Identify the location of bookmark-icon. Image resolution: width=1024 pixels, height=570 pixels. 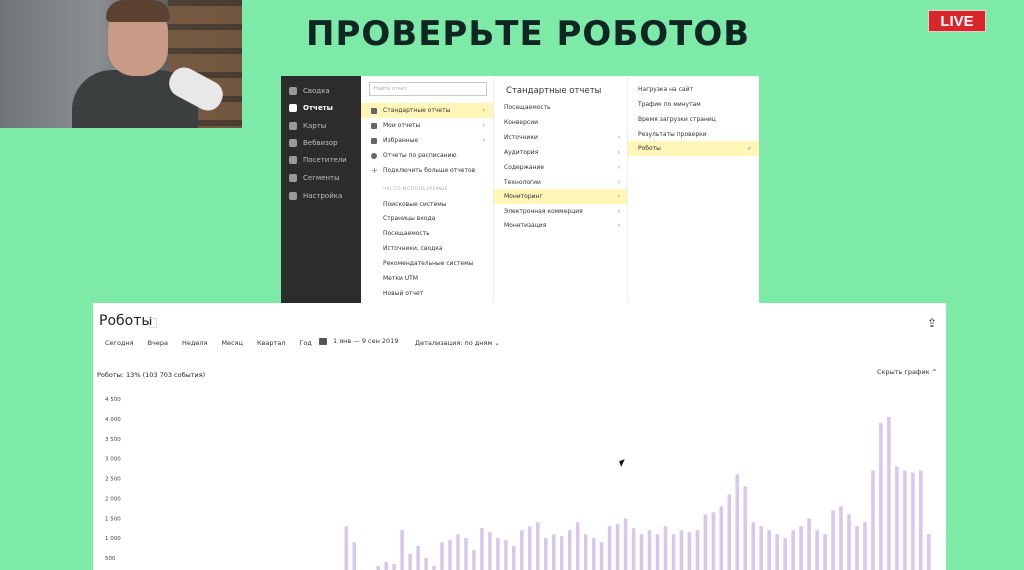
(153, 323).